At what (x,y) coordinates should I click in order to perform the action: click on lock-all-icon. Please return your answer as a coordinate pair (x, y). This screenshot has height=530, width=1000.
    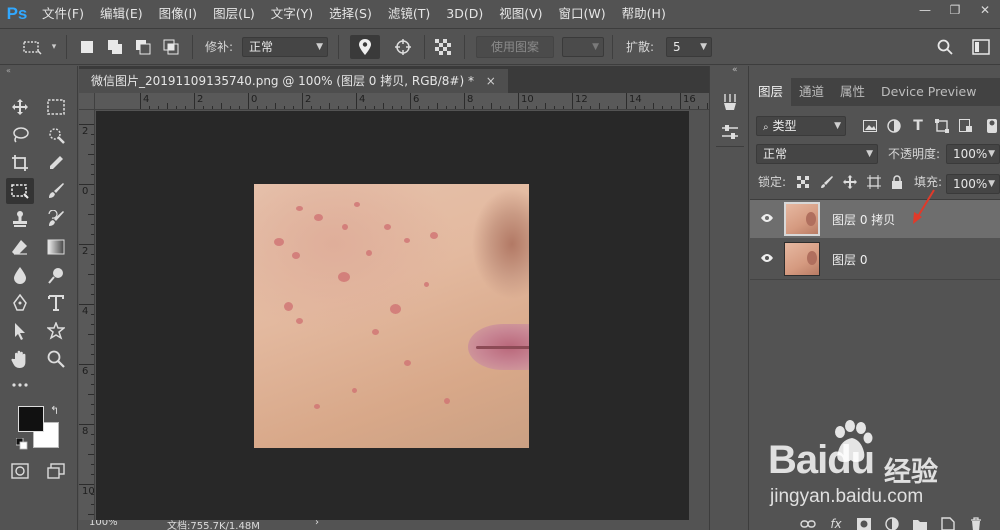
    Looking at the image, I should click on (897, 182).